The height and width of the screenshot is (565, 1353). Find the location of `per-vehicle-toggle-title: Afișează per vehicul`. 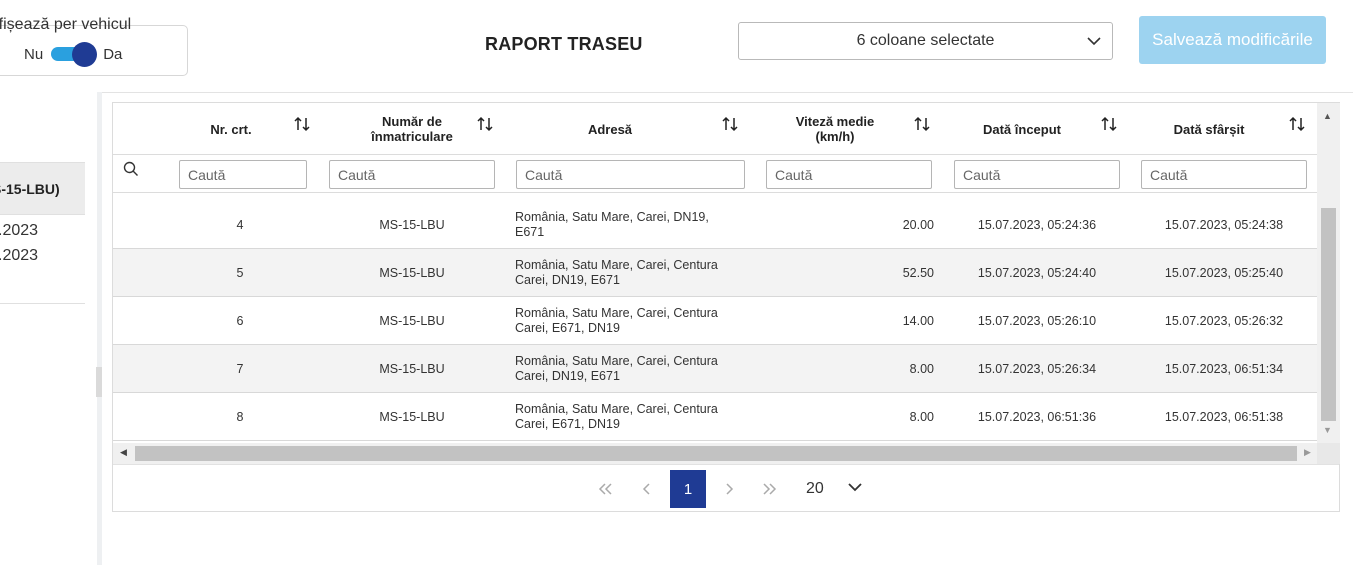

per-vehicle-toggle-title: Afișează per vehicul is located at coordinates (66, 24).